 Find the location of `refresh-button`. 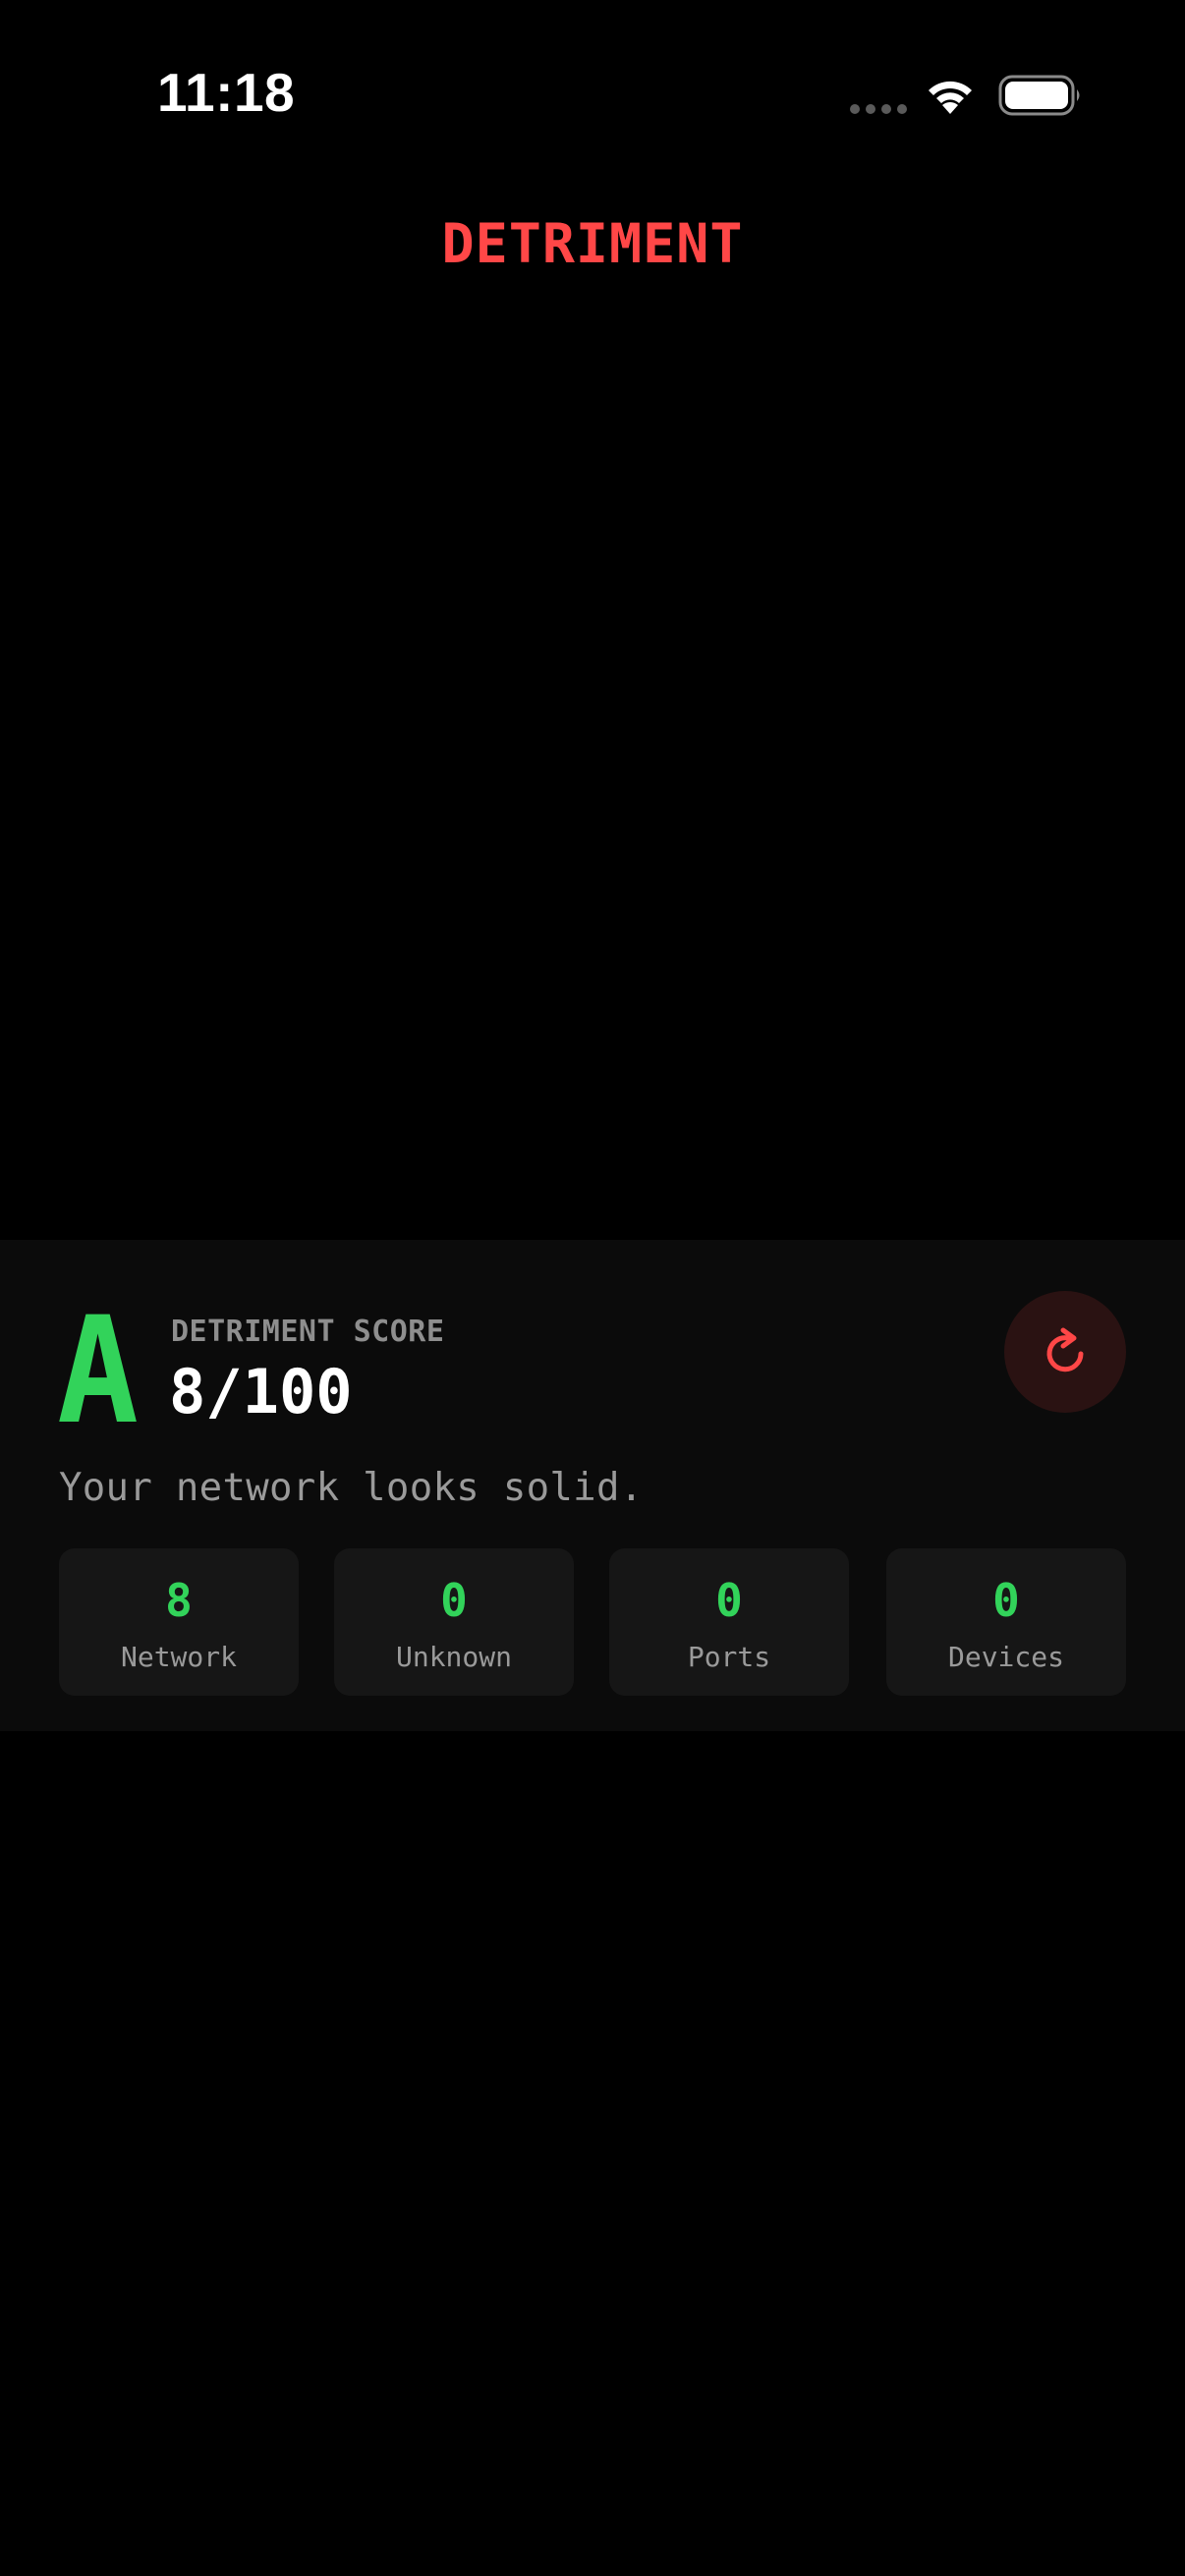

refresh-button is located at coordinates (1065, 1352).